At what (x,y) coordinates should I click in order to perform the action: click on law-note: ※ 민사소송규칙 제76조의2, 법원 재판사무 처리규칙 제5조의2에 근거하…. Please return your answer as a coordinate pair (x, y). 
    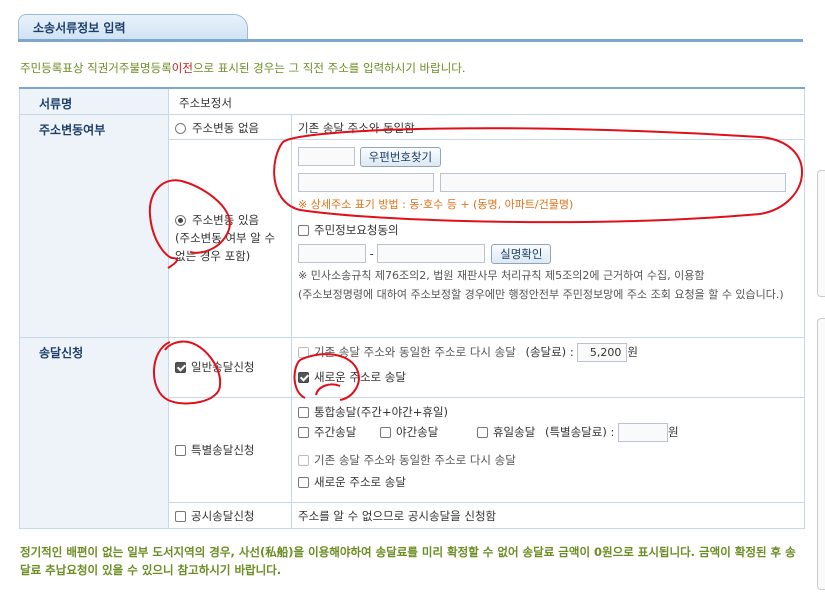
    Looking at the image, I should click on (501, 275).